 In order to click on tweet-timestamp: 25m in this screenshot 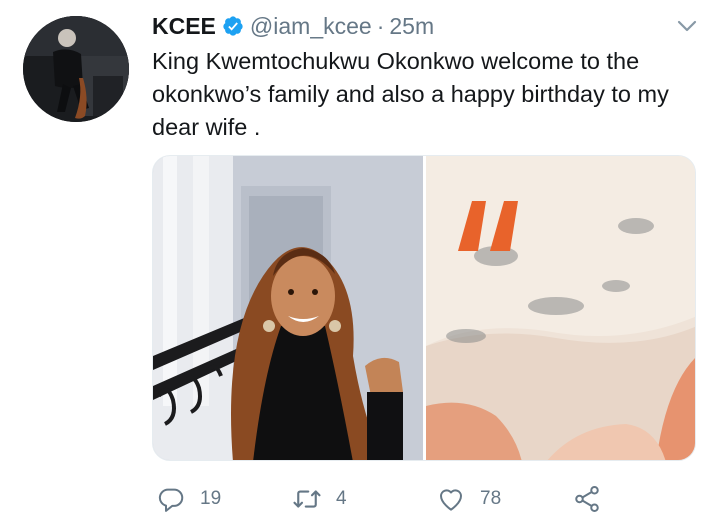, I will do `click(411, 26)`.